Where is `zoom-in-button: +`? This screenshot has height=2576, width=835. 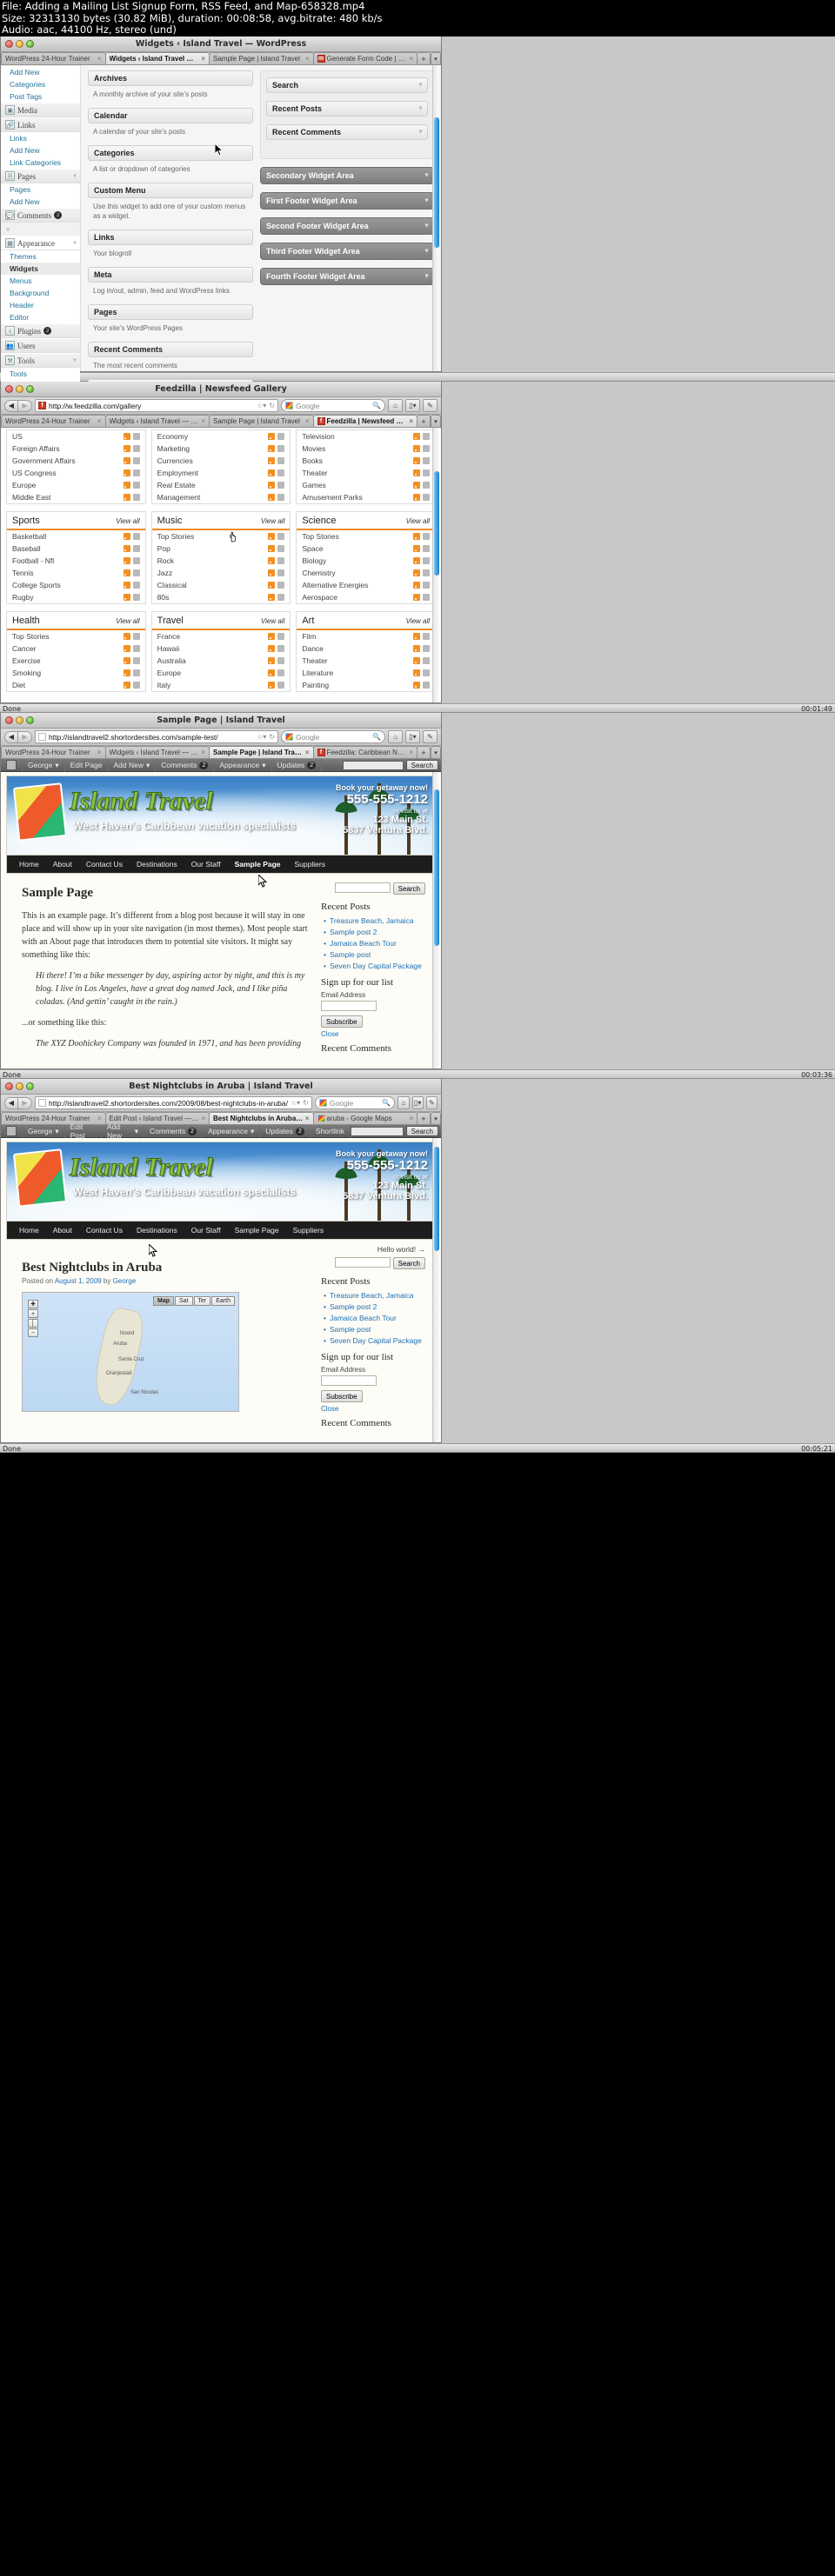 zoom-in-button: + is located at coordinates (33, 1313).